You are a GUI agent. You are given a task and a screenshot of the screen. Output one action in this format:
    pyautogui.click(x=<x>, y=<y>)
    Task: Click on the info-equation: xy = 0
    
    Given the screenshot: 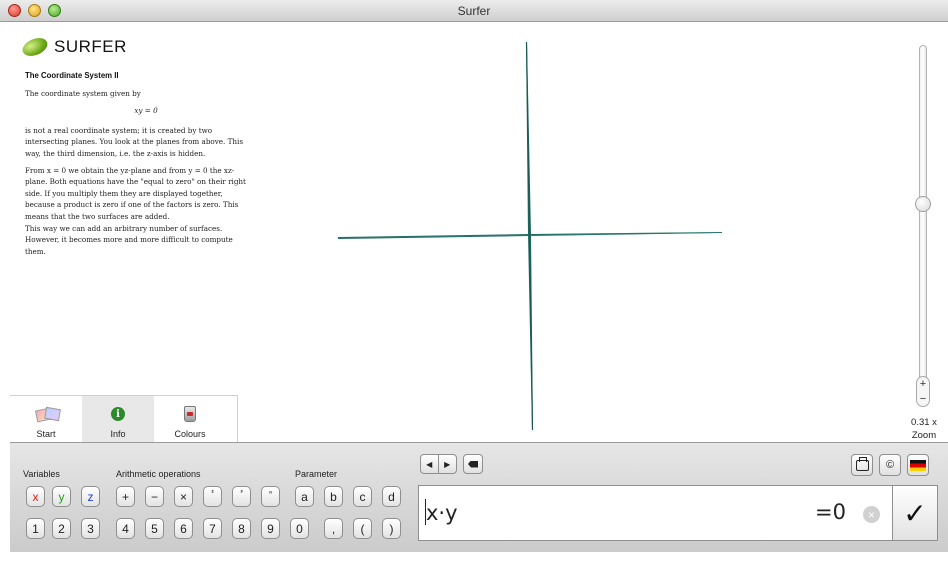 What is the action you would take?
    pyautogui.click(x=146, y=111)
    